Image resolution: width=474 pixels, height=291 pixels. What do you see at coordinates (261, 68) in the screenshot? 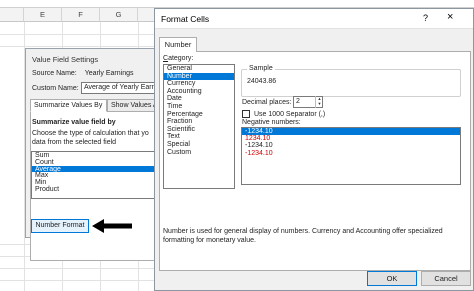
I see `sample-label: Sample` at bounding box center [261, 68].